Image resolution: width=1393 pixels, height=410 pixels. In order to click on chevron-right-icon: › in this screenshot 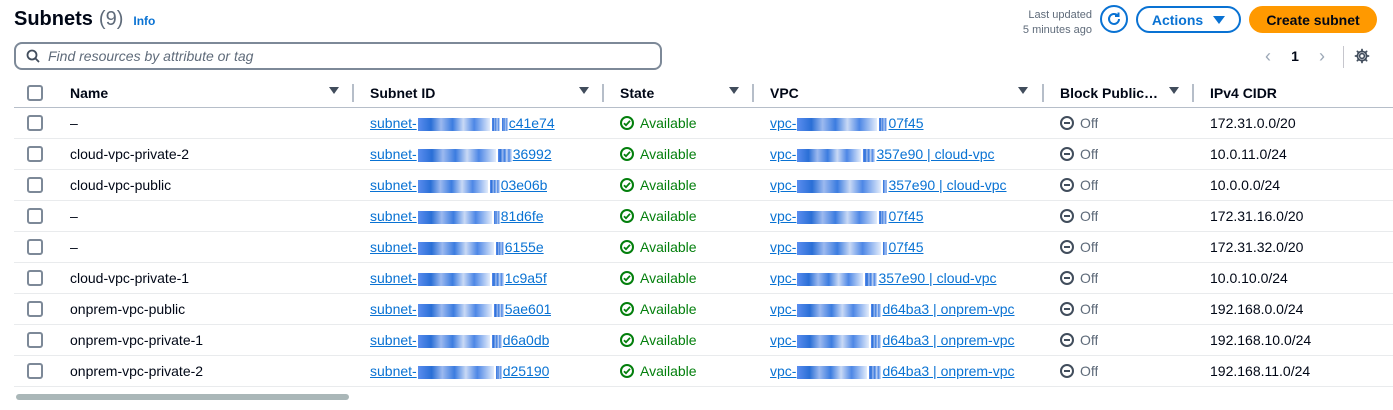, I will do `click(1322, 56)`.